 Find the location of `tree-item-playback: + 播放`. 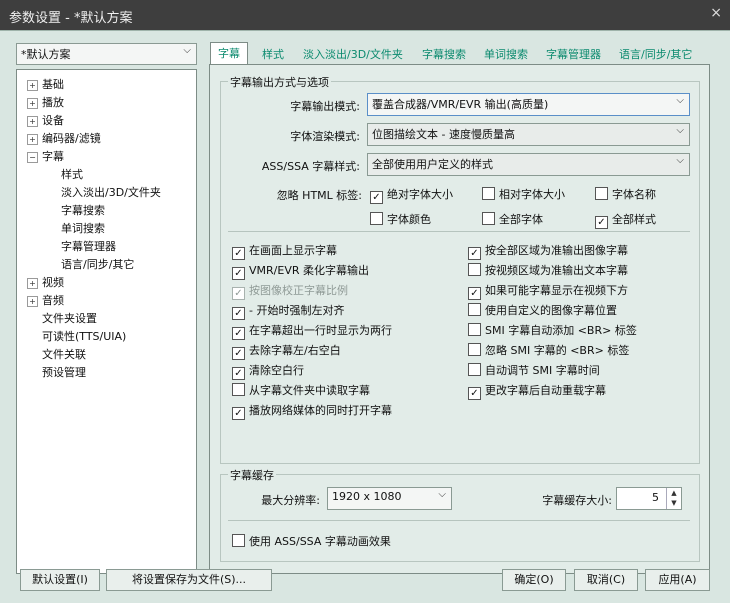

tree-item-playback: + 播放 is located at coordinates (45, 102).